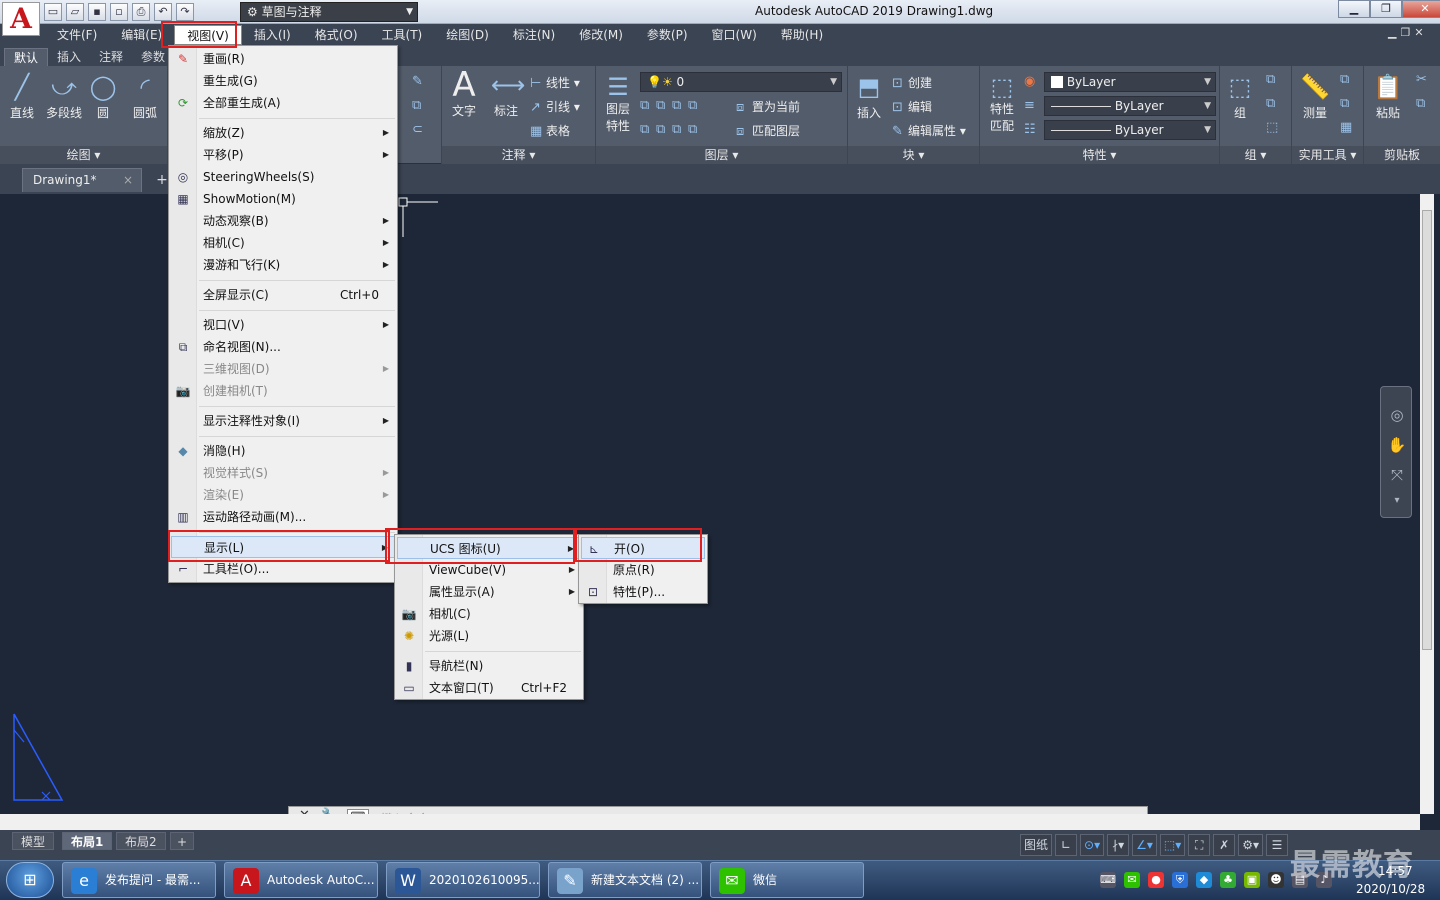 The image size is (1440, 900). I want to click on keyboard-icon: ⌨, so click(1108, 880).